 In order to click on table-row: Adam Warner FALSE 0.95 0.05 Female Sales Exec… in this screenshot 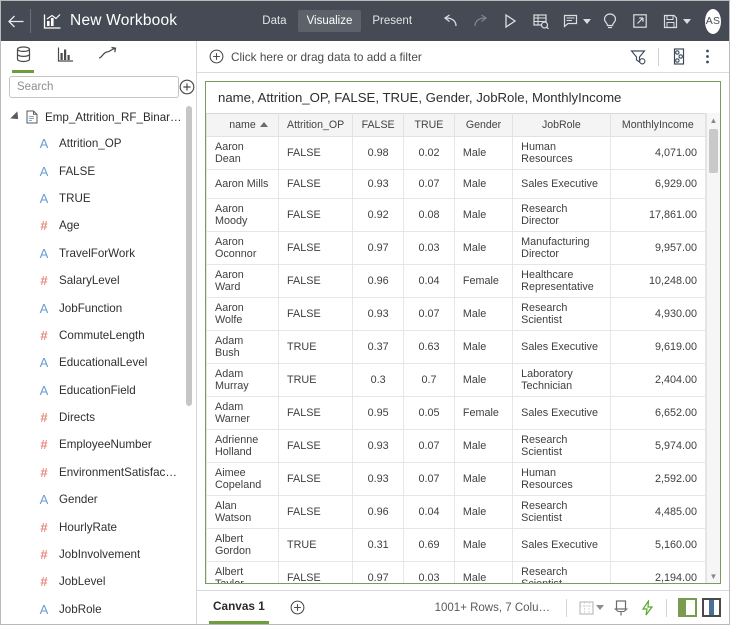, I will do `click(456, 413)`.